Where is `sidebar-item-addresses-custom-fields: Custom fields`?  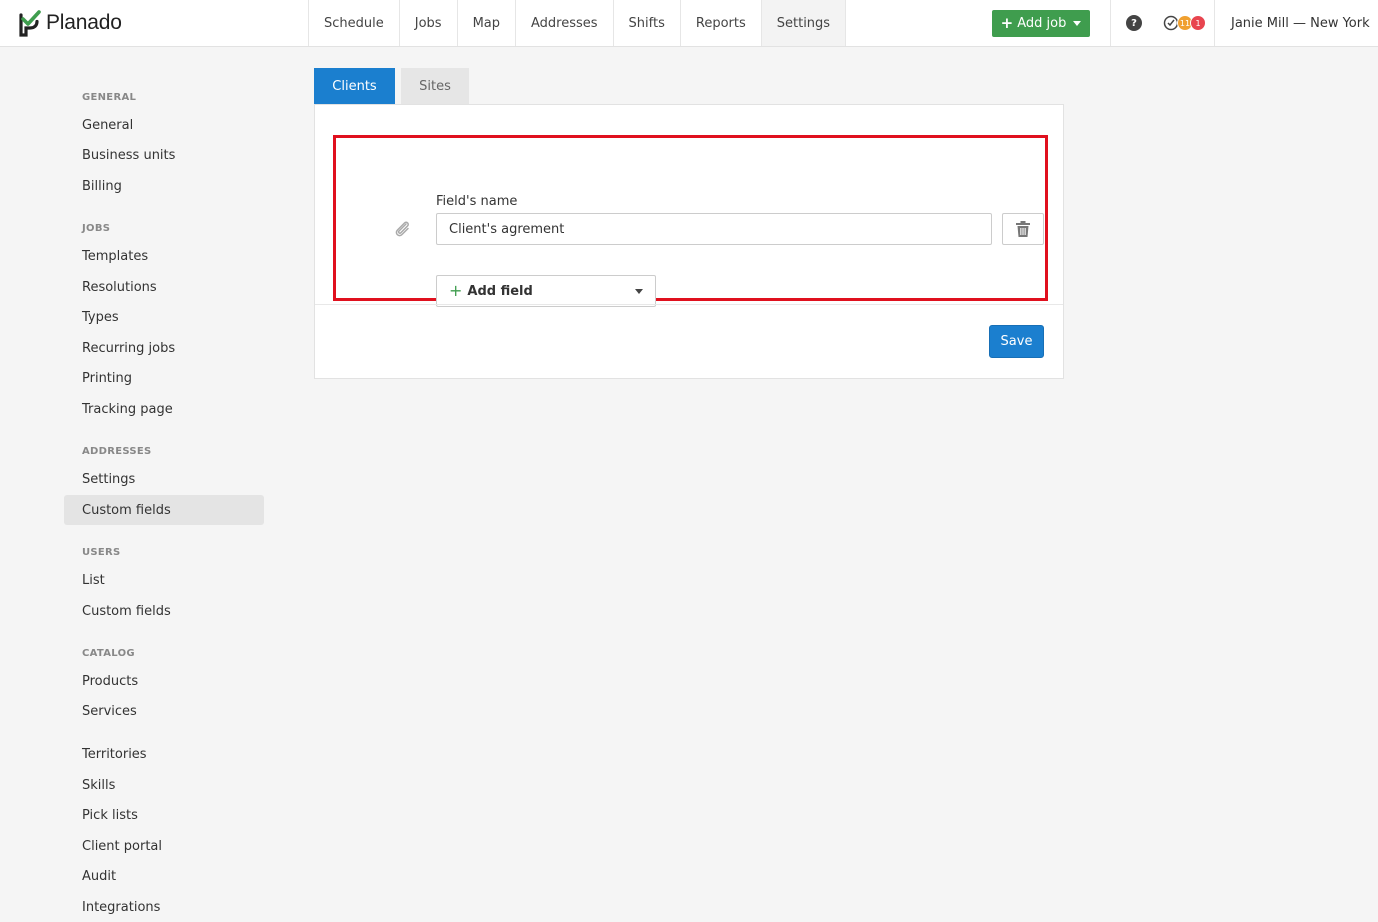 sidebar-item-addresses-custom-fields: Custom fields is located at coordinates (164, 510).